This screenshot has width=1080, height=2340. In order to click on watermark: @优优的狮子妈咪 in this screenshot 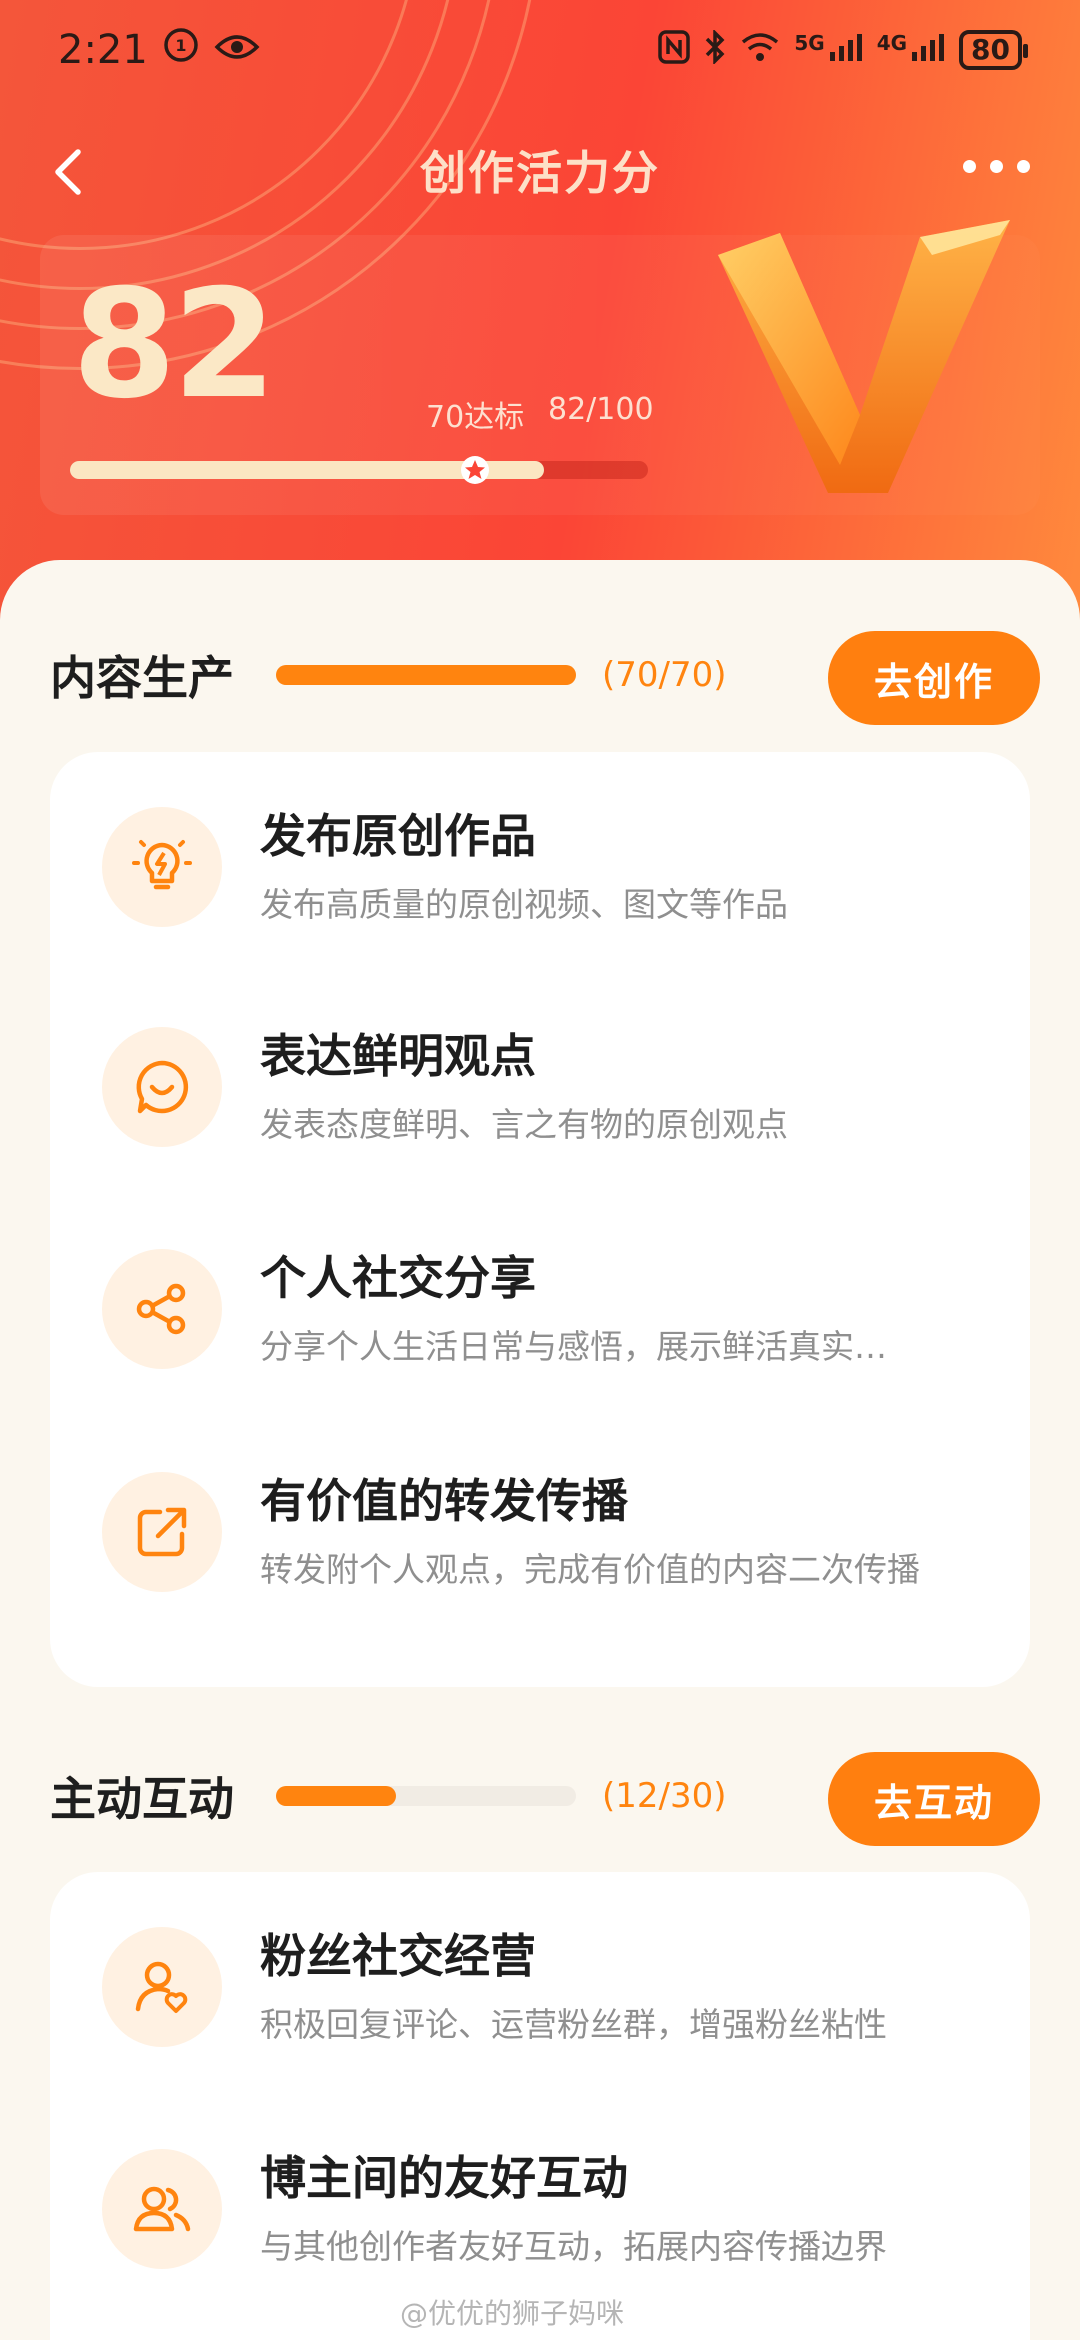, I will do `click(512, 2313)`.